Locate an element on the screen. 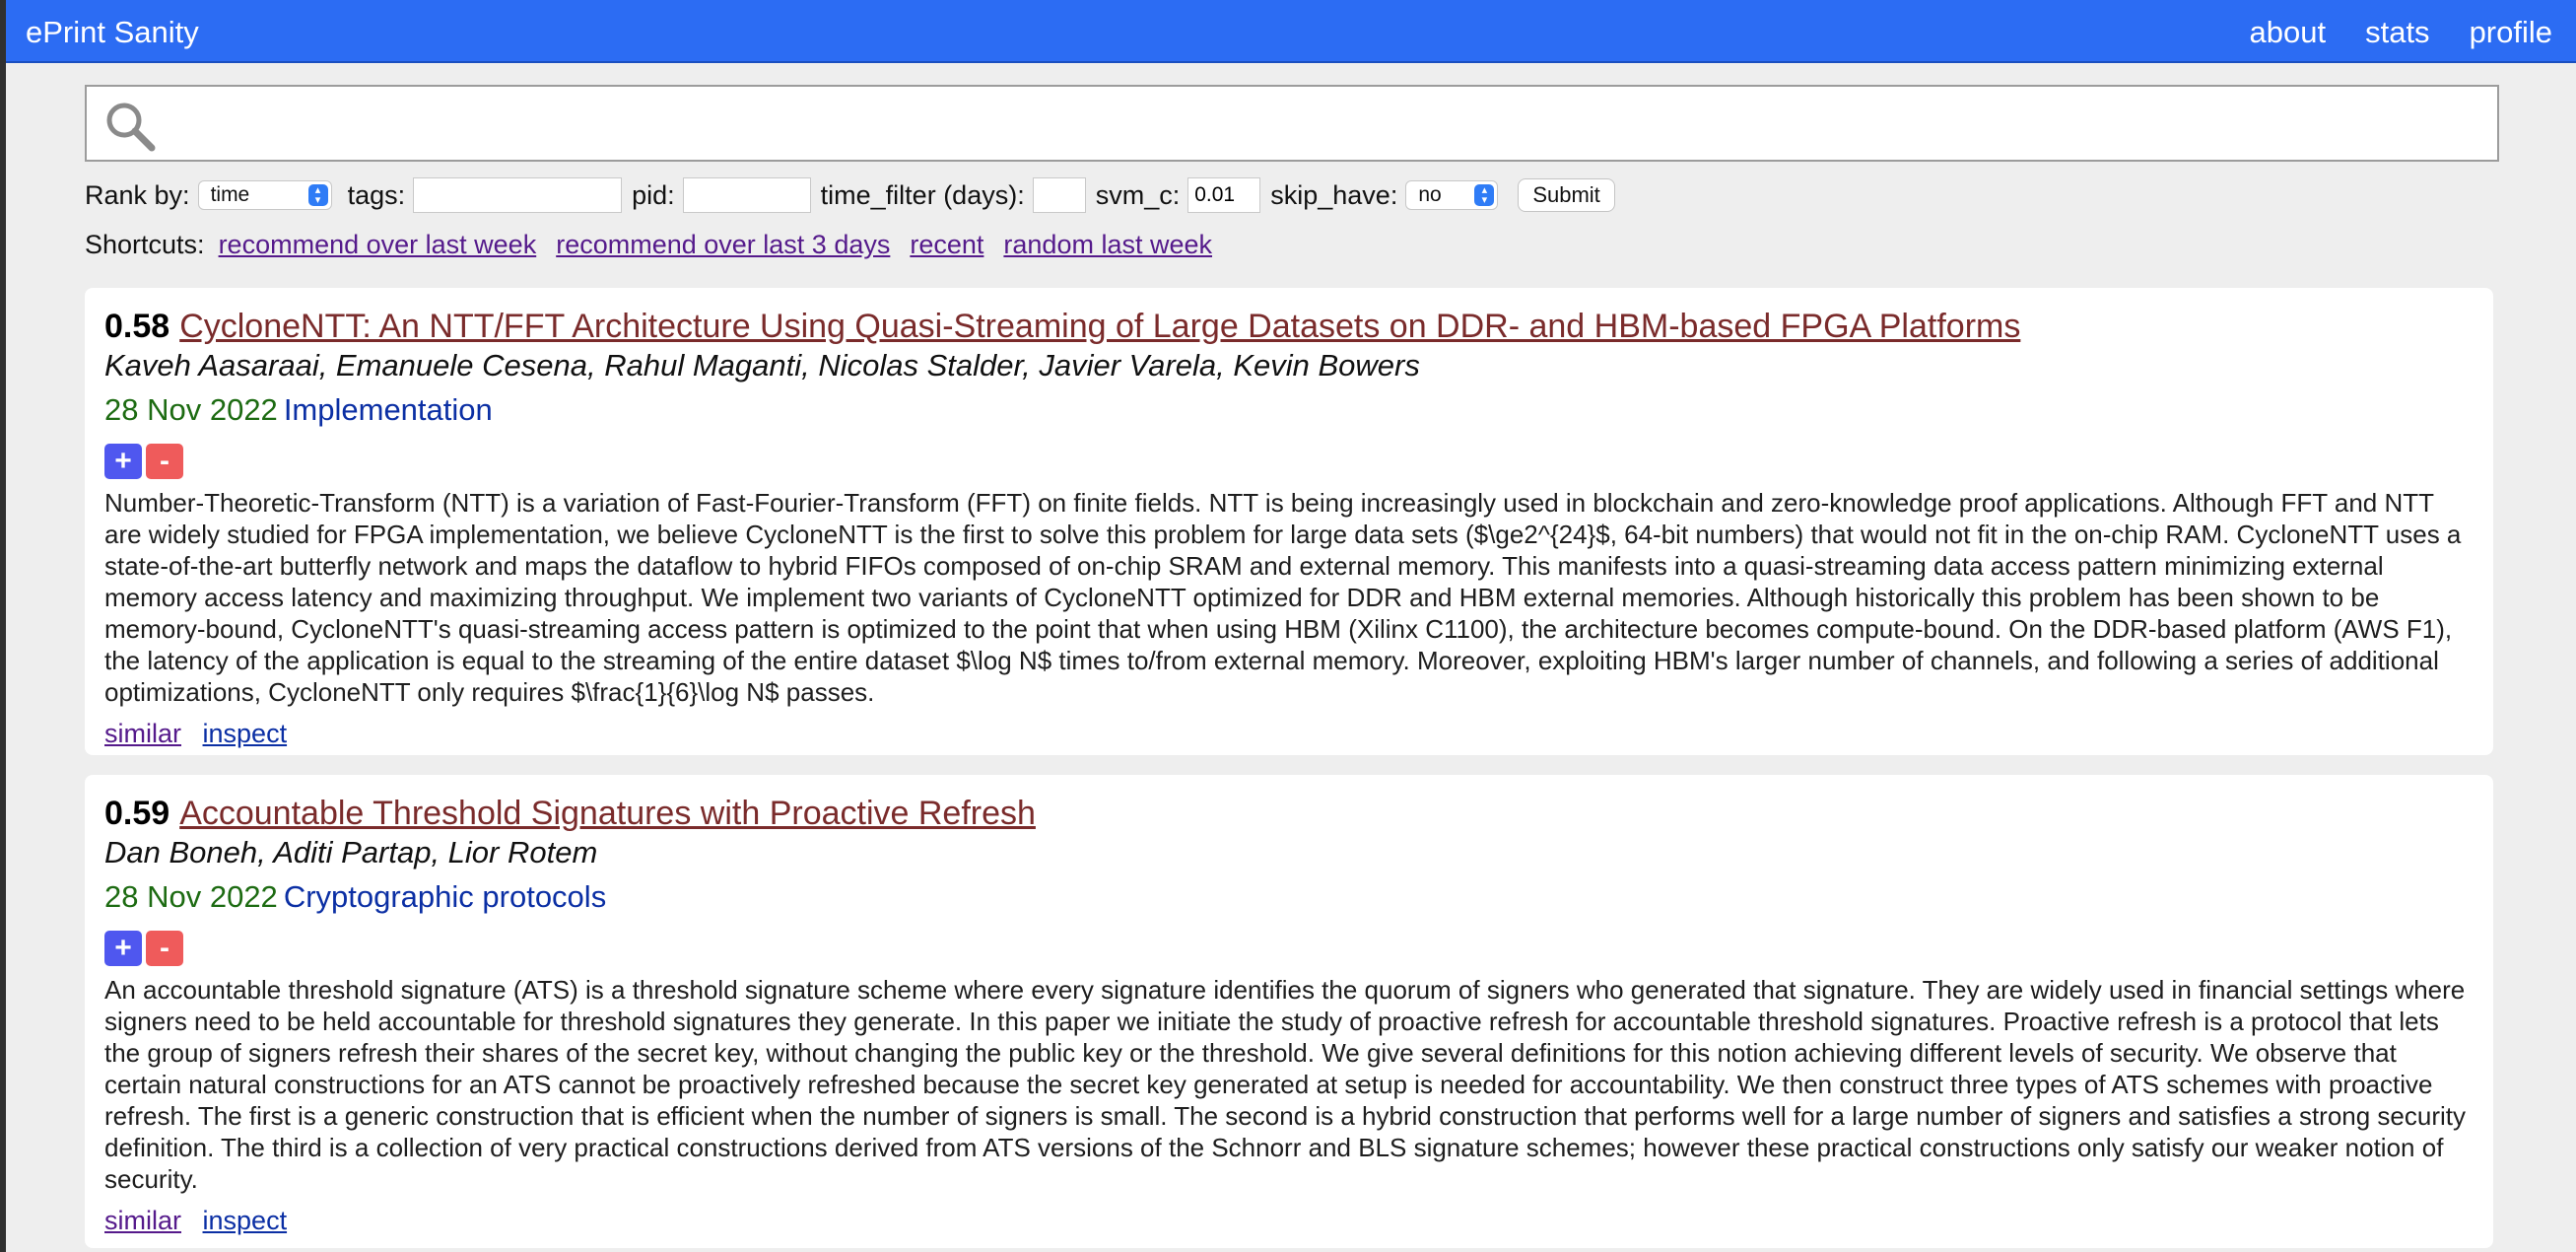  svm-c-label: svm_c: is located at coordinates (1138, 194).